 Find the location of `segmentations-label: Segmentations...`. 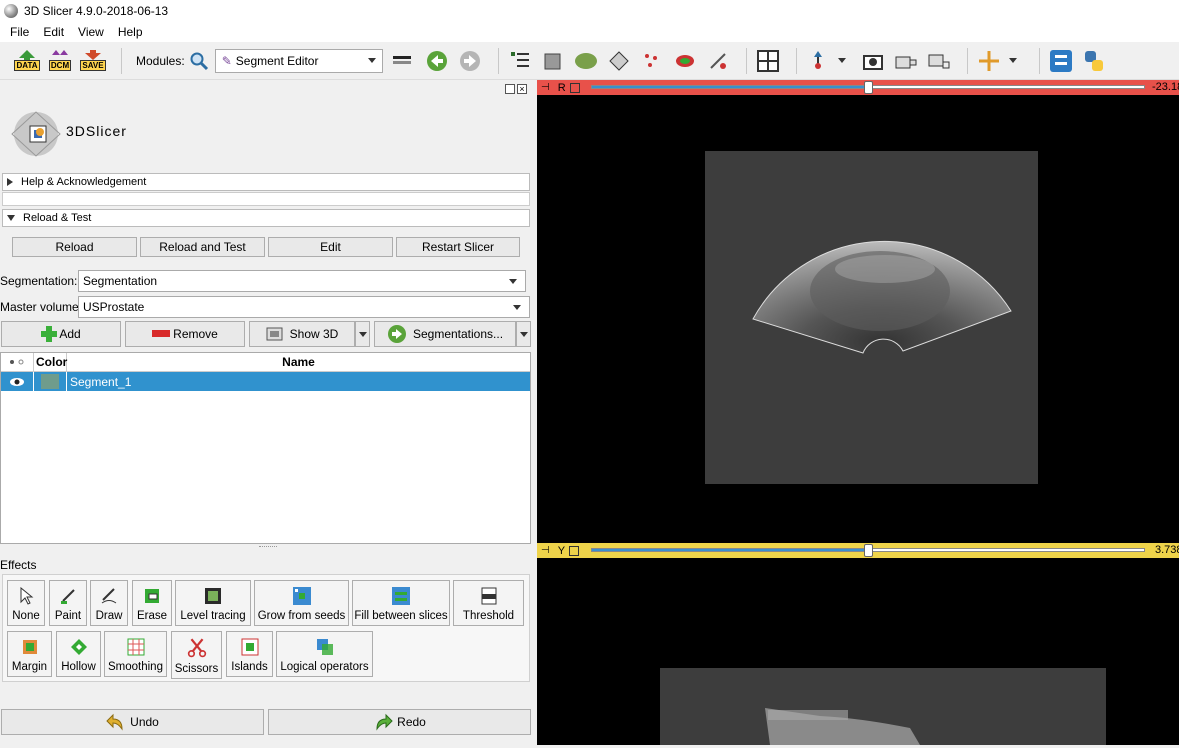

segmentations-label: Segmentations... is located at coordinates (458, 334).